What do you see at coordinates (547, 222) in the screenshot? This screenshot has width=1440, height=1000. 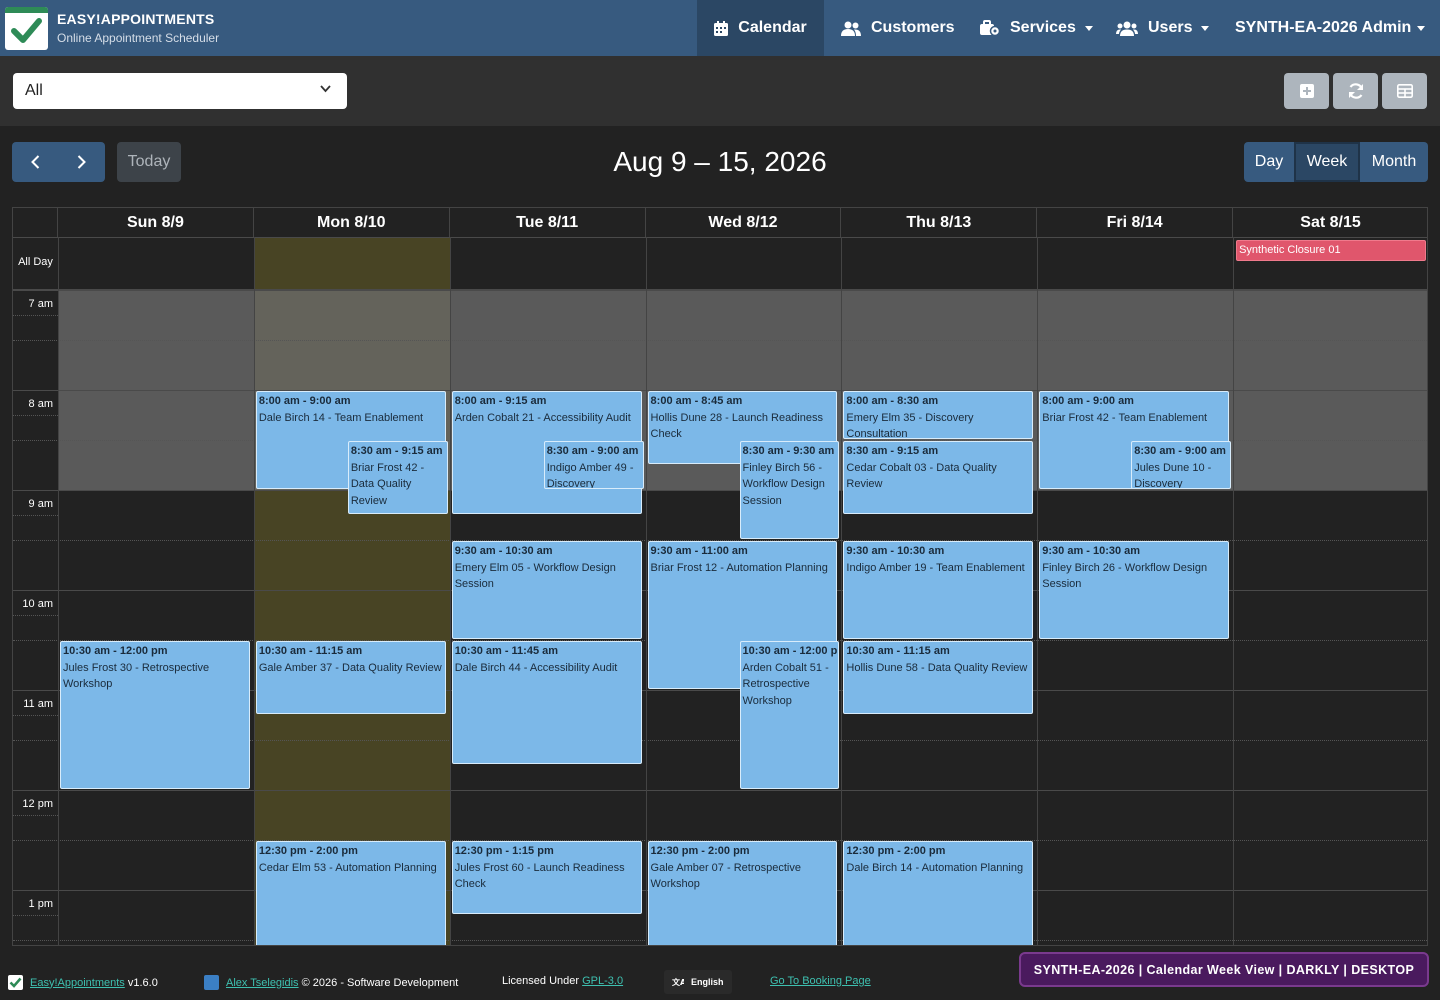 I see `day-header: Tue 8/11` at bounding box center [547, 222].